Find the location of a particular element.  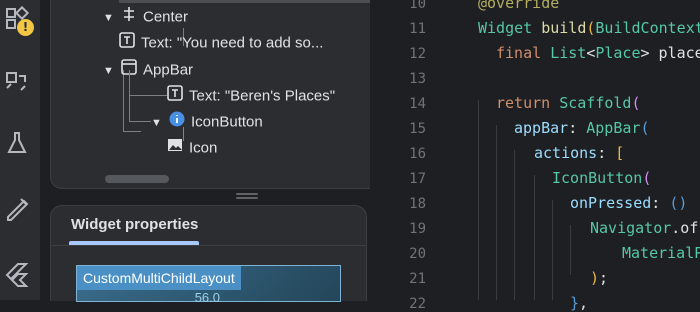

widget-properties-title: Widget properties is located at coordinates (135, 224).